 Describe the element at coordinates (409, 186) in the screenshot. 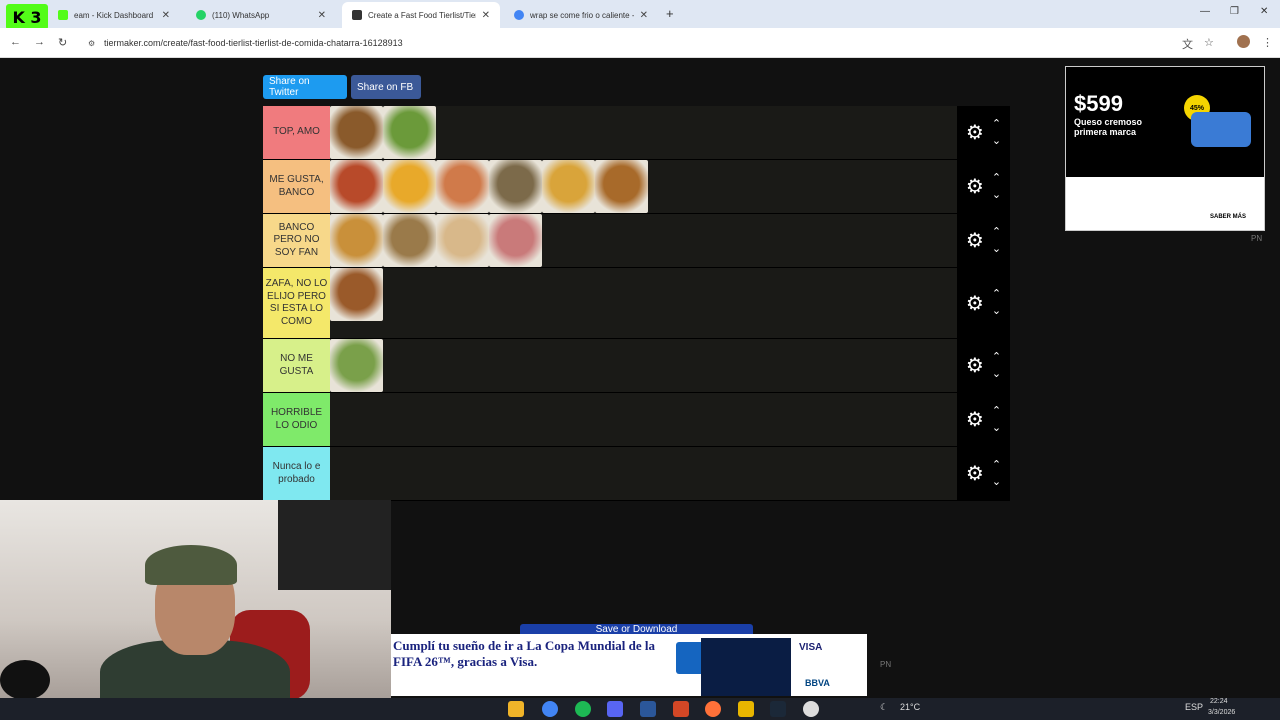

I see `food-item-fries` at that location.